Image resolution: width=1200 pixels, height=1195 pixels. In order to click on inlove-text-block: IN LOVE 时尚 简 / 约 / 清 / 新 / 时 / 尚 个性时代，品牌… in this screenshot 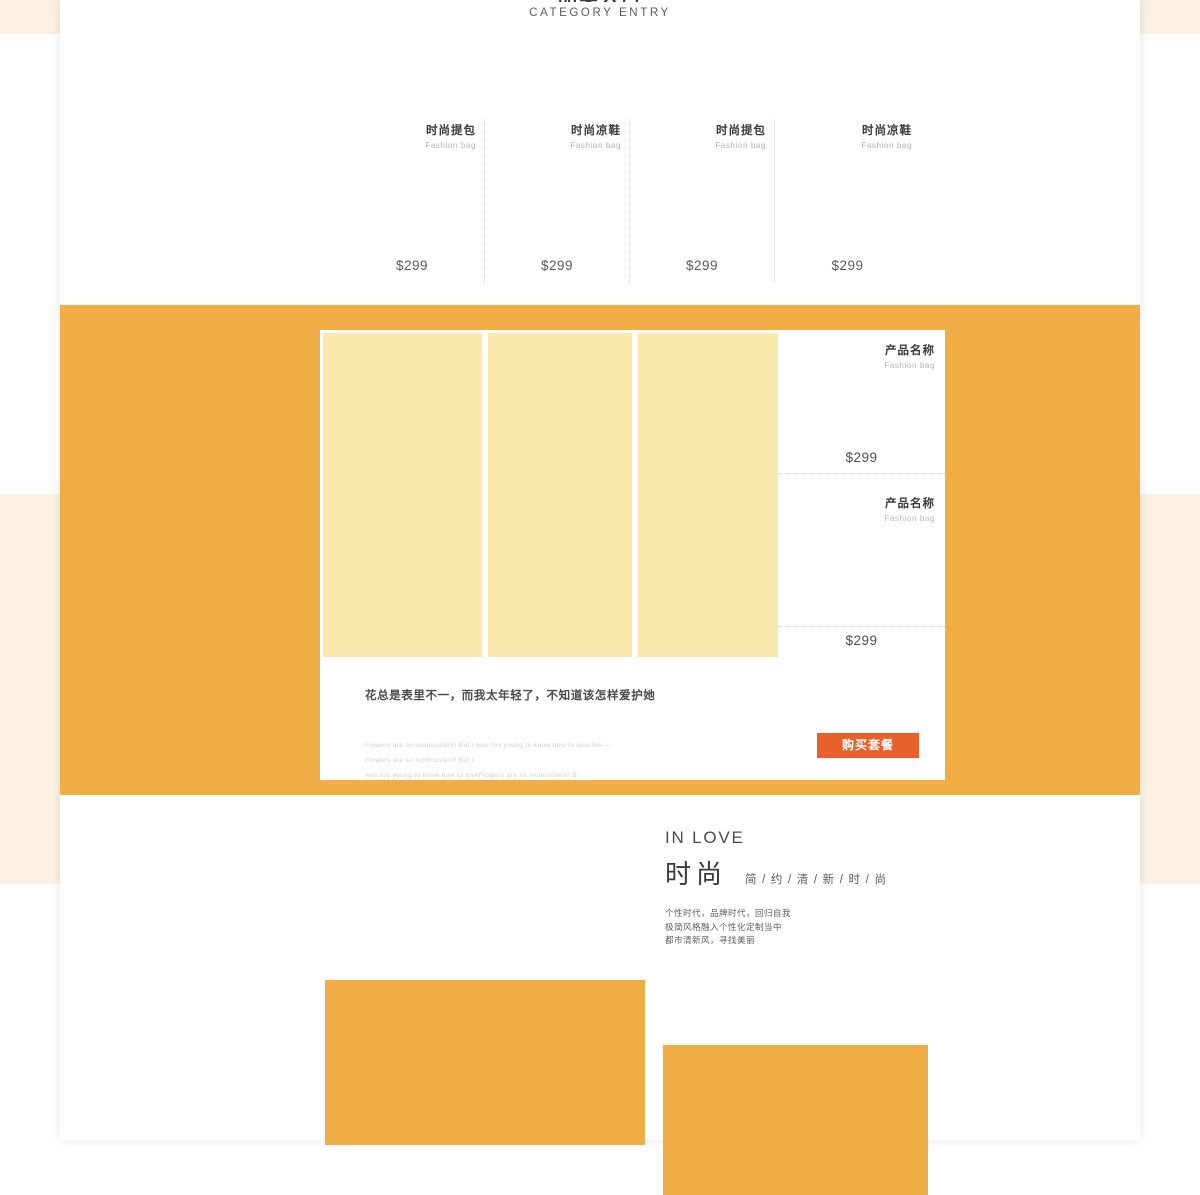, I will do `click(830, 888)`.